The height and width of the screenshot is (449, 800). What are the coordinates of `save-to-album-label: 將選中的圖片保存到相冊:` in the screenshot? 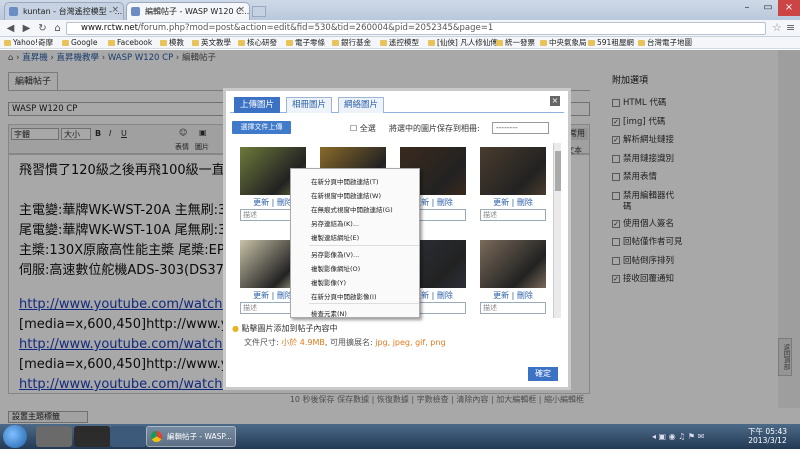 It's located at (434, 128).